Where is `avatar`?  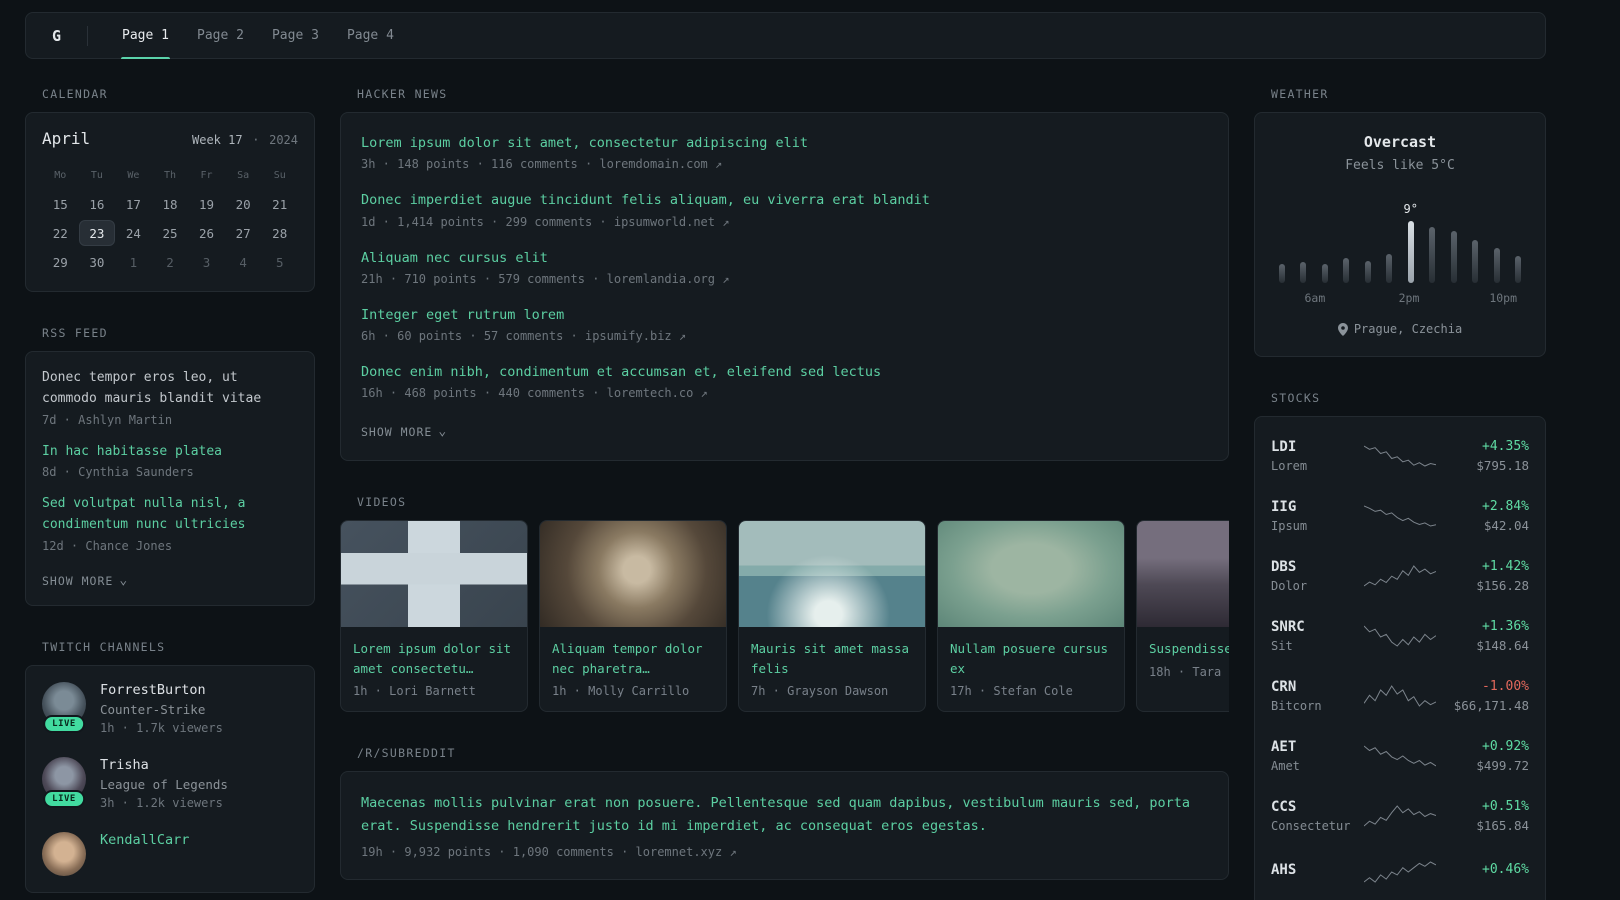
avatar is located at coordinates (64, 853).